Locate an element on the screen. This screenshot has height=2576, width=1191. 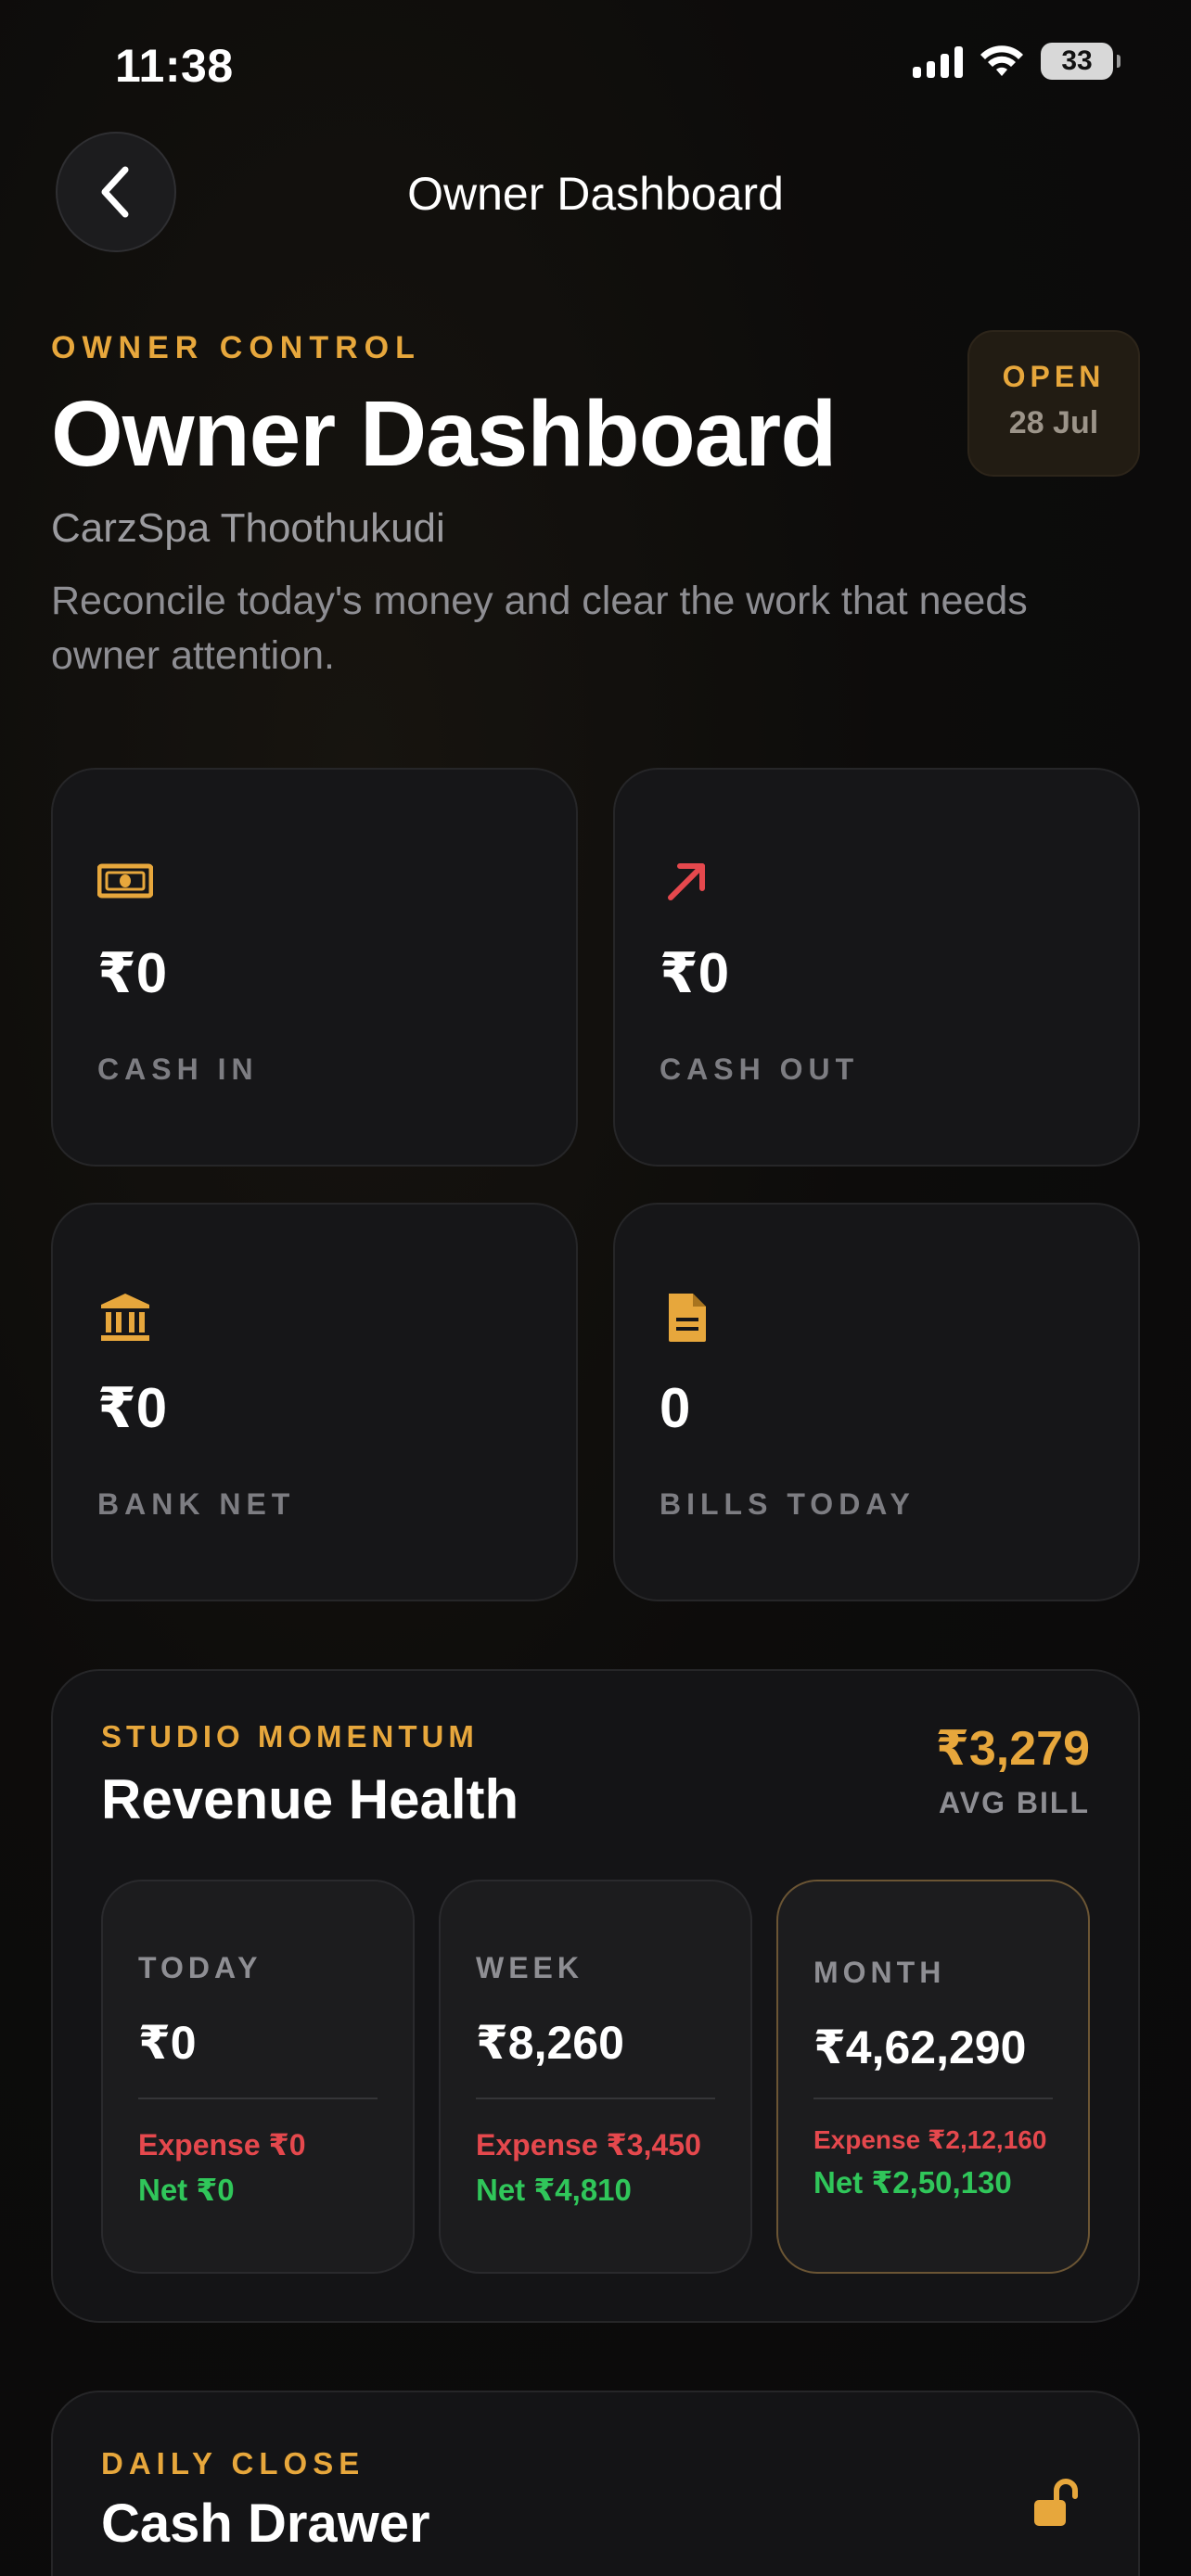
period-expense: Expense ₹3,450 is located at coordinates (588, 2145).